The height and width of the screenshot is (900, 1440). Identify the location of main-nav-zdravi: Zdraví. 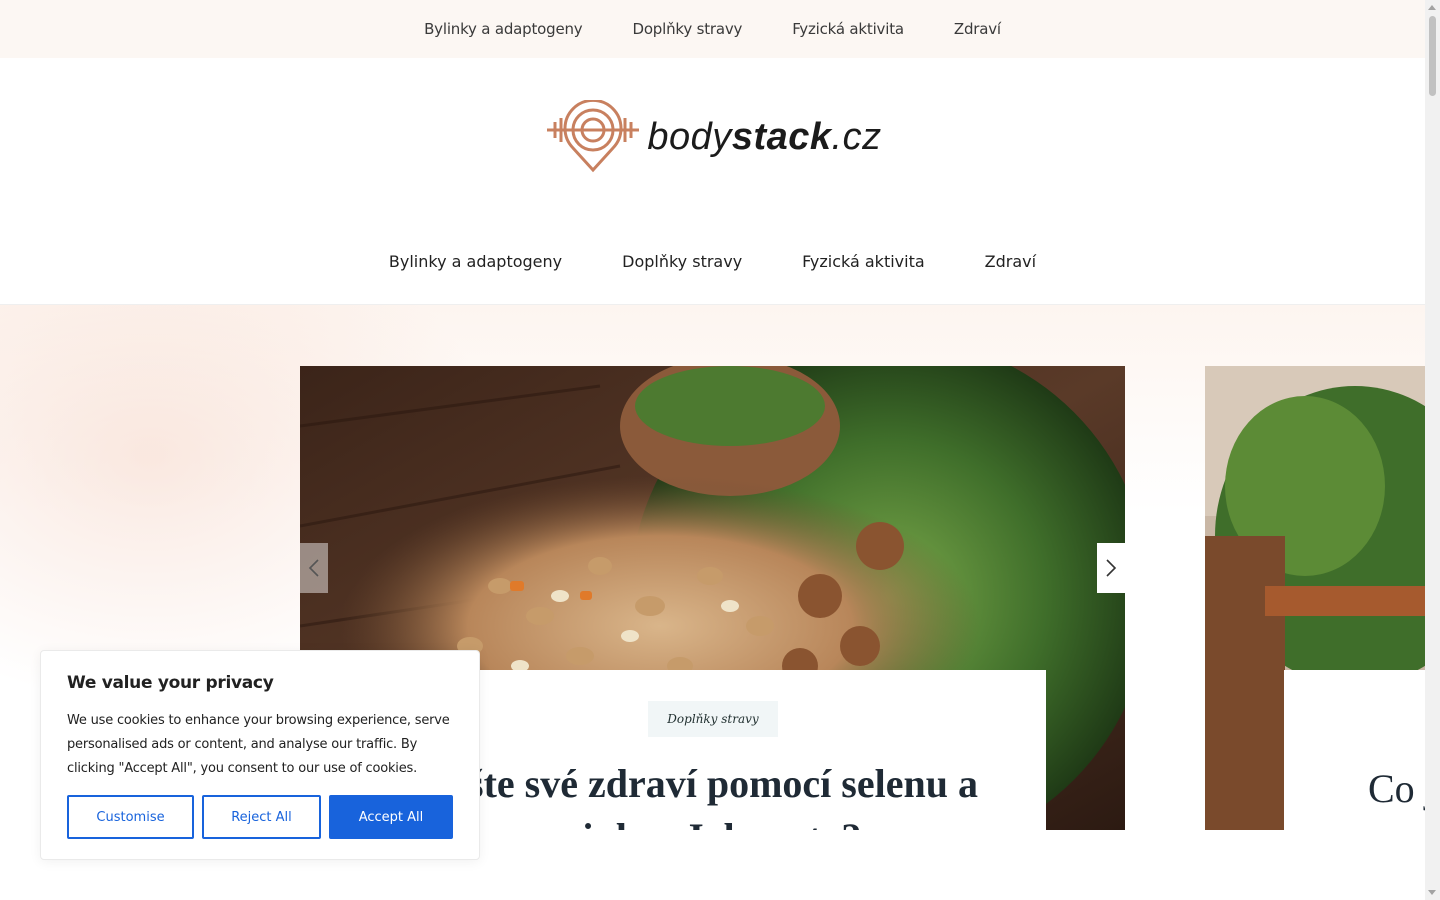
(1010, 261).